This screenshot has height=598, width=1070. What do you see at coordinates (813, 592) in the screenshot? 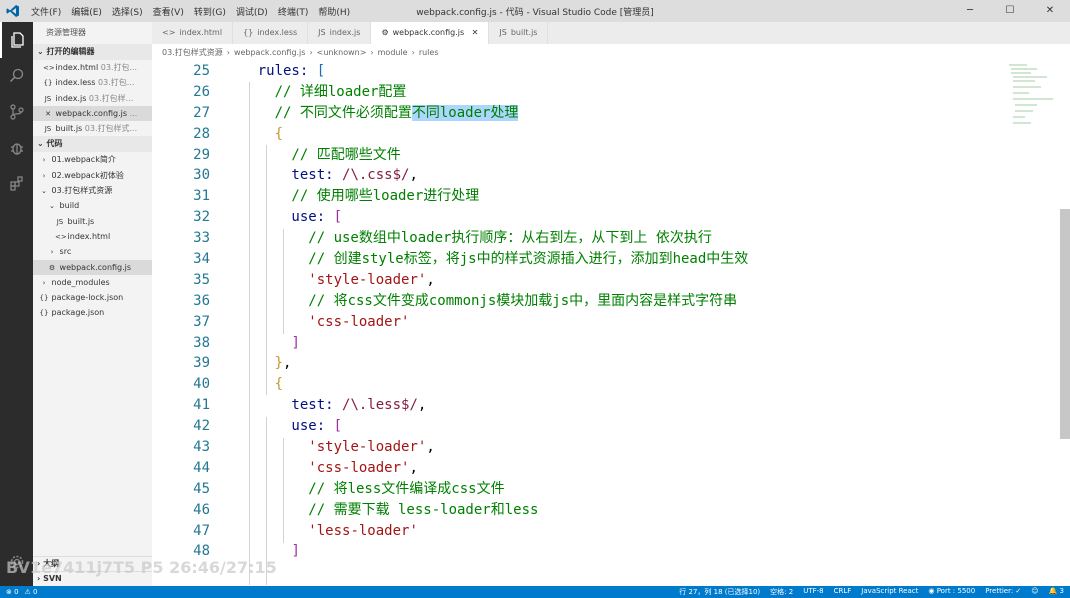
I see `encoding-setting: UTF-8` at bounding box center [813, 592].